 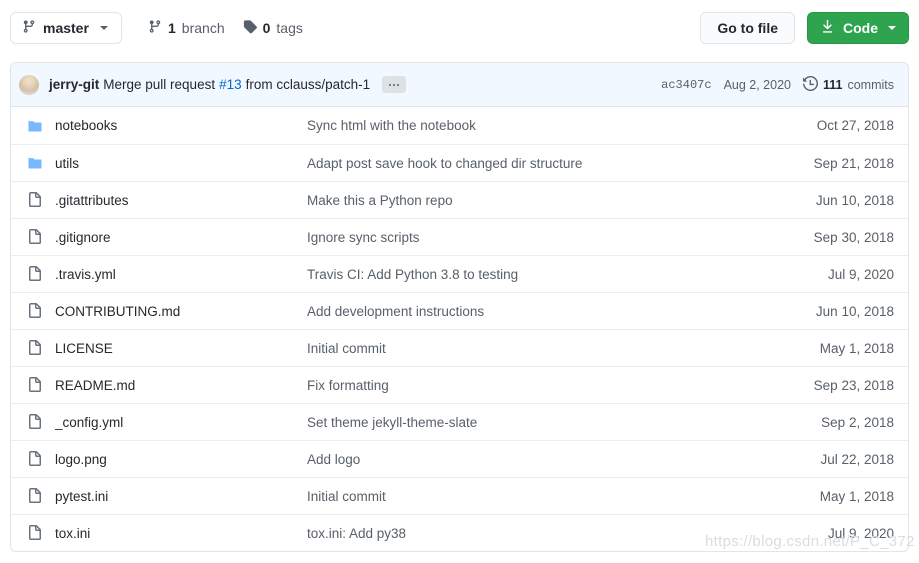 I want to click on file-commit-date: Sep 21, 2018, so click(x=853, y=163).